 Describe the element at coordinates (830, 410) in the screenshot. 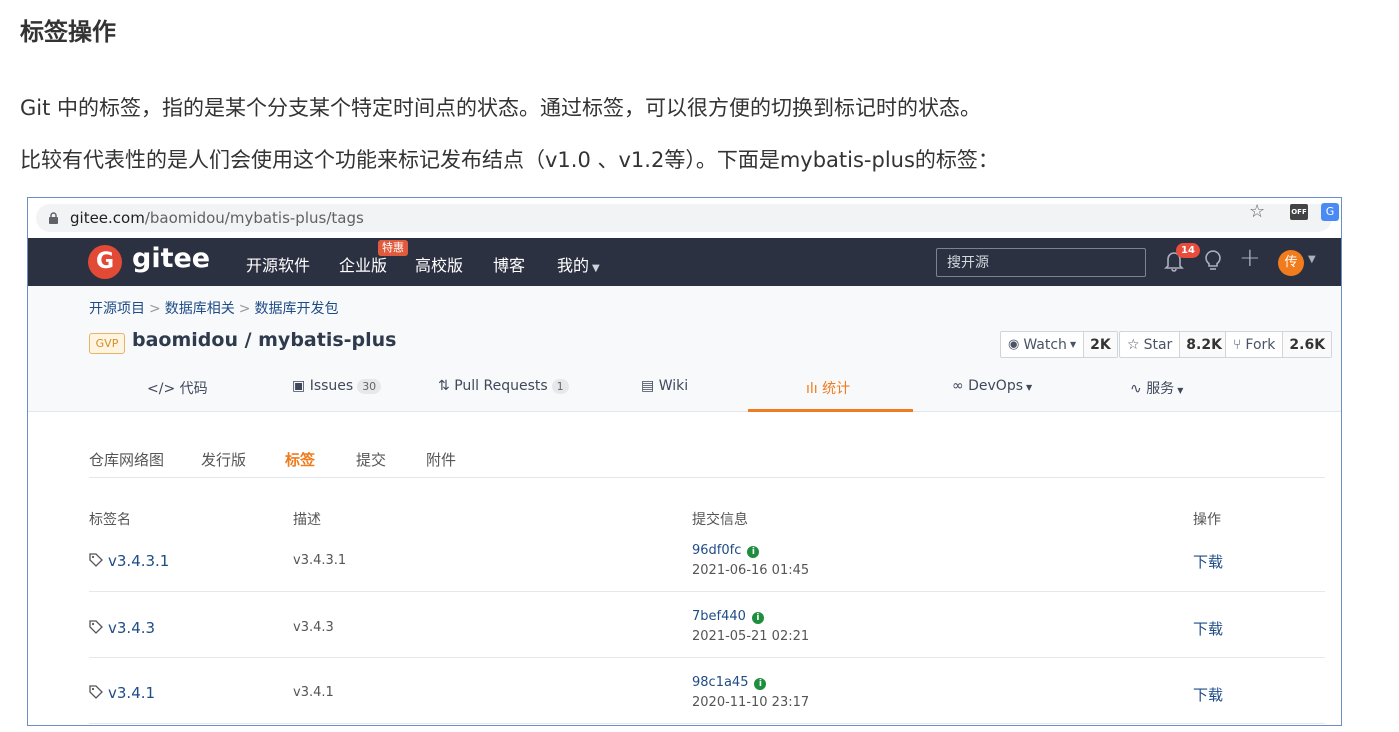

I see `active-tab-indicator` at that location.